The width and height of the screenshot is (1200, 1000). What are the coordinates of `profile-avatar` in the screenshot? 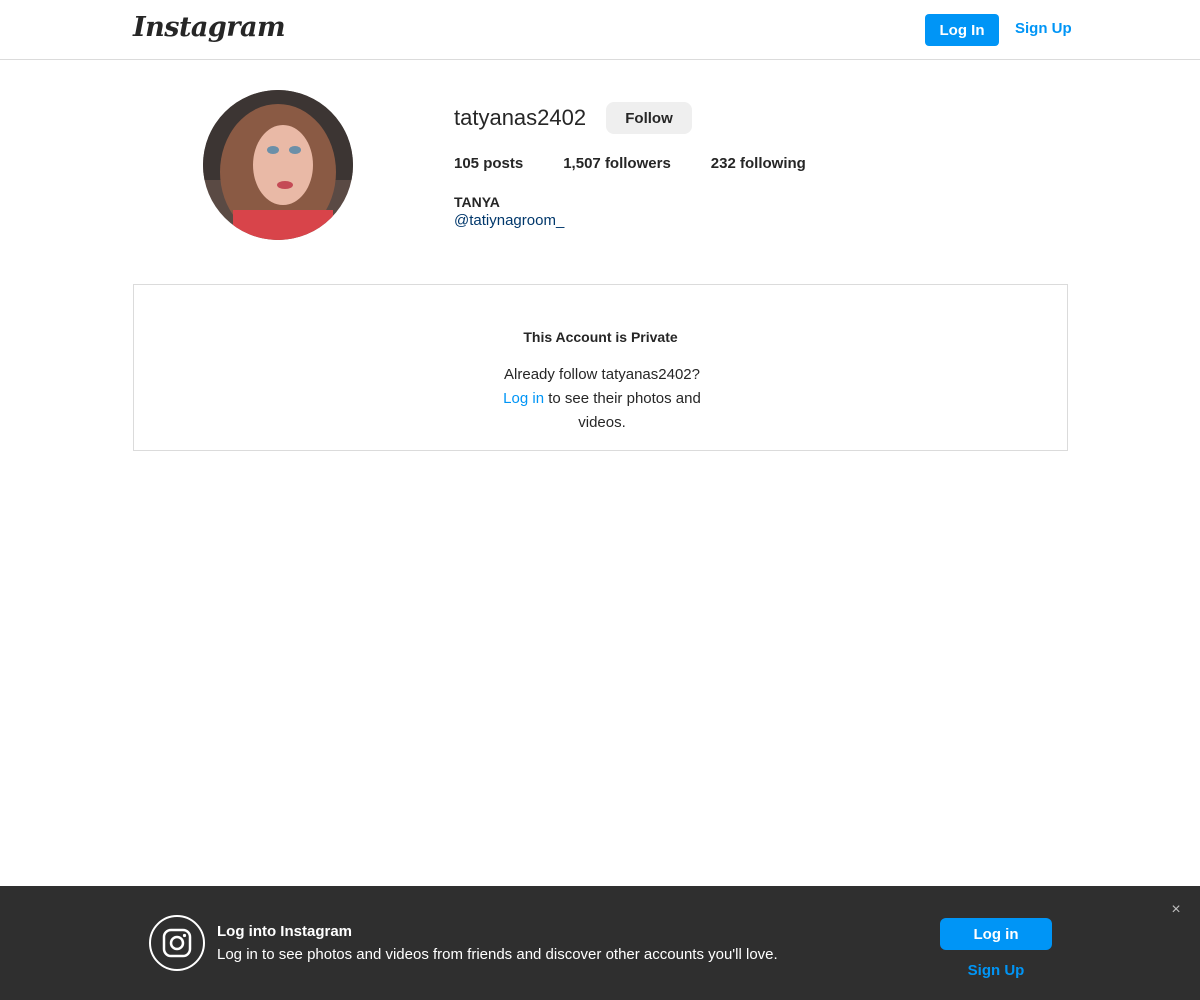 It's located at (278, 165).